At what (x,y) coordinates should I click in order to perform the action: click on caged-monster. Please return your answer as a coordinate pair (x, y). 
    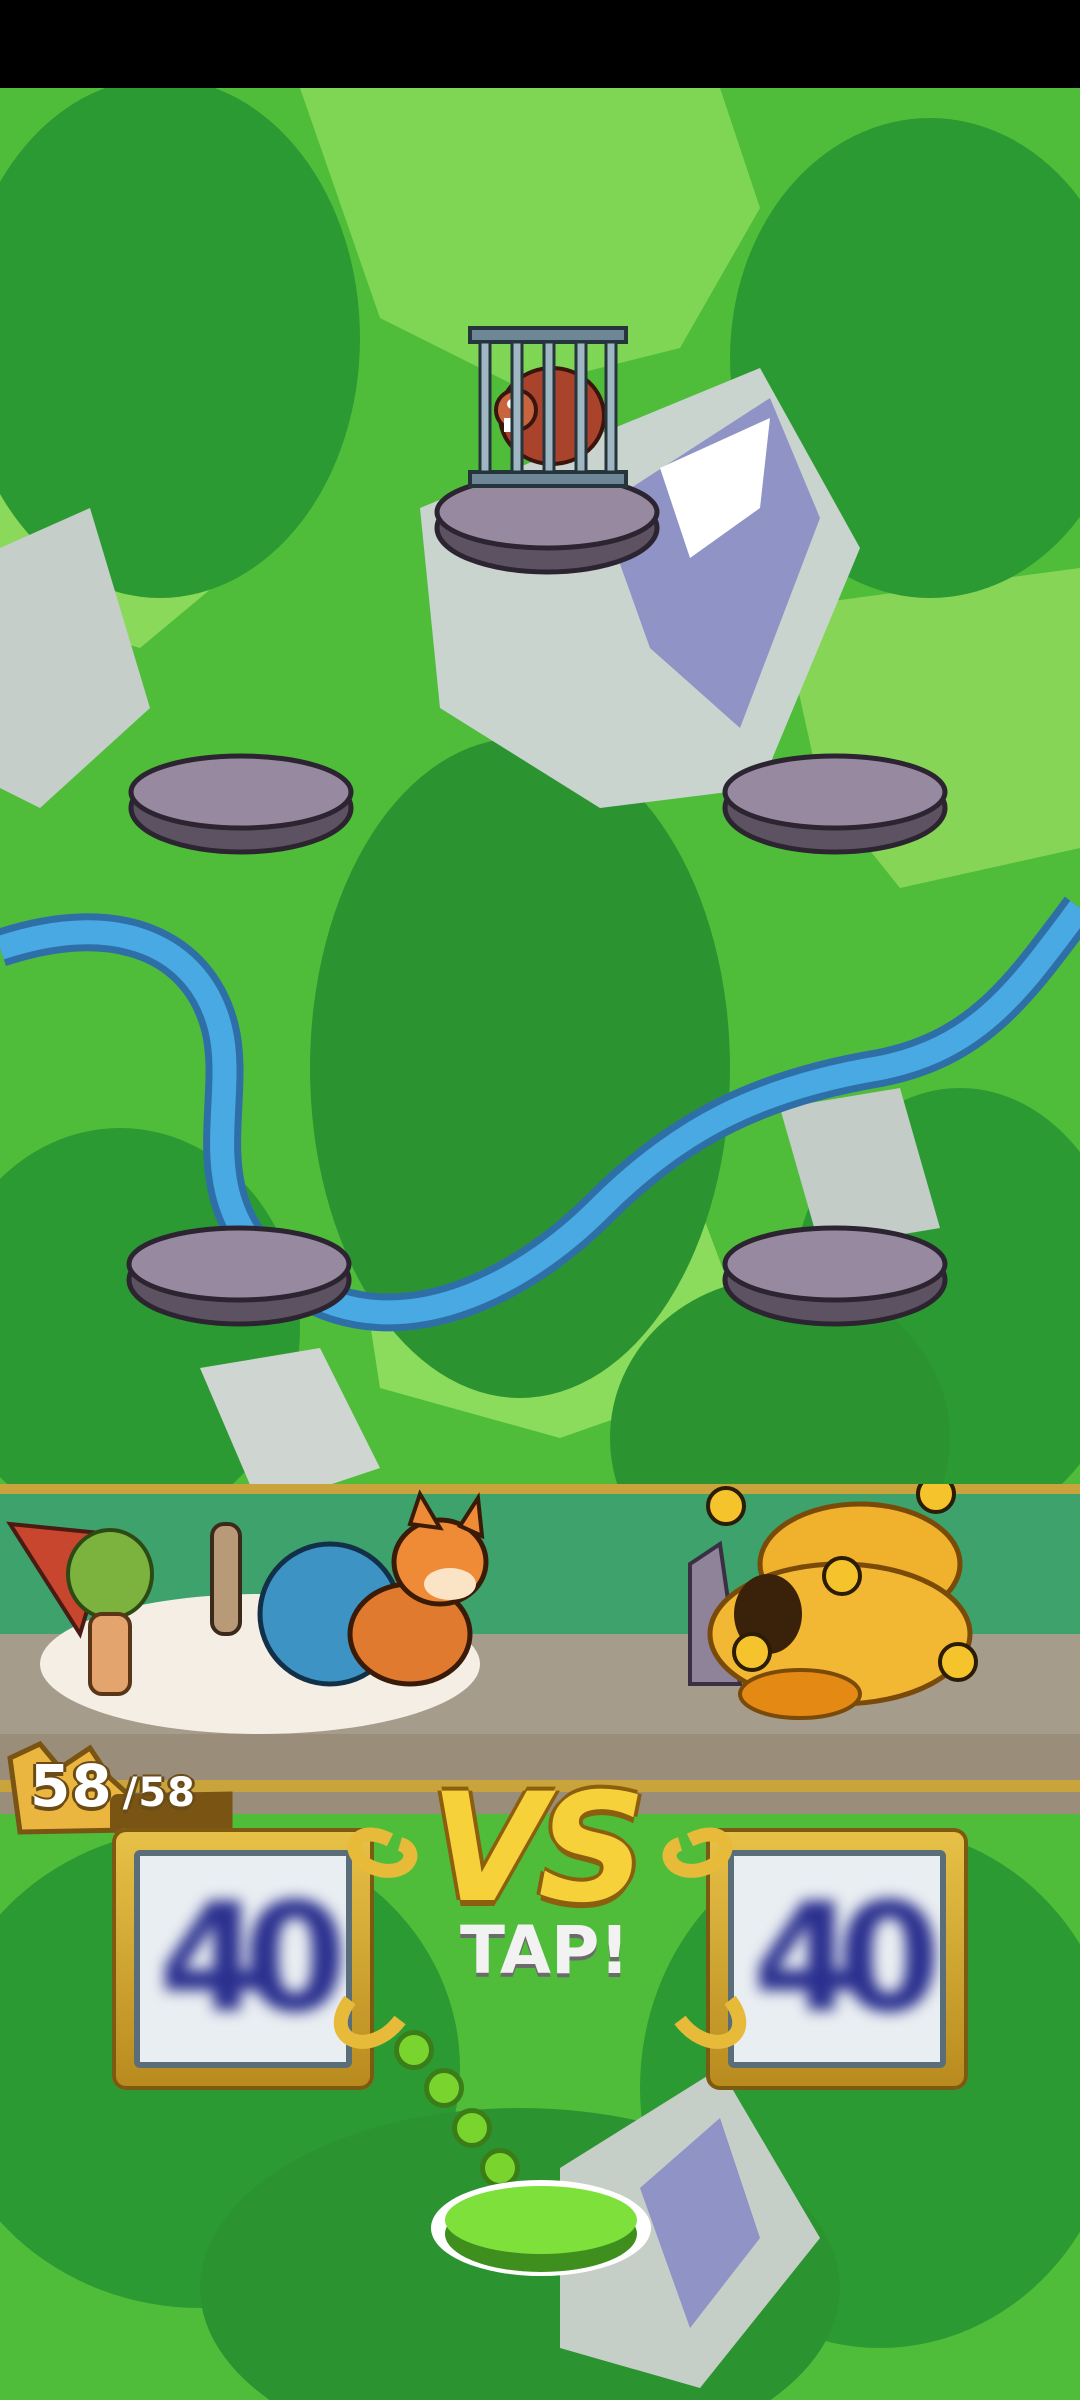
    Looking at the image, I should click on (548, 408).